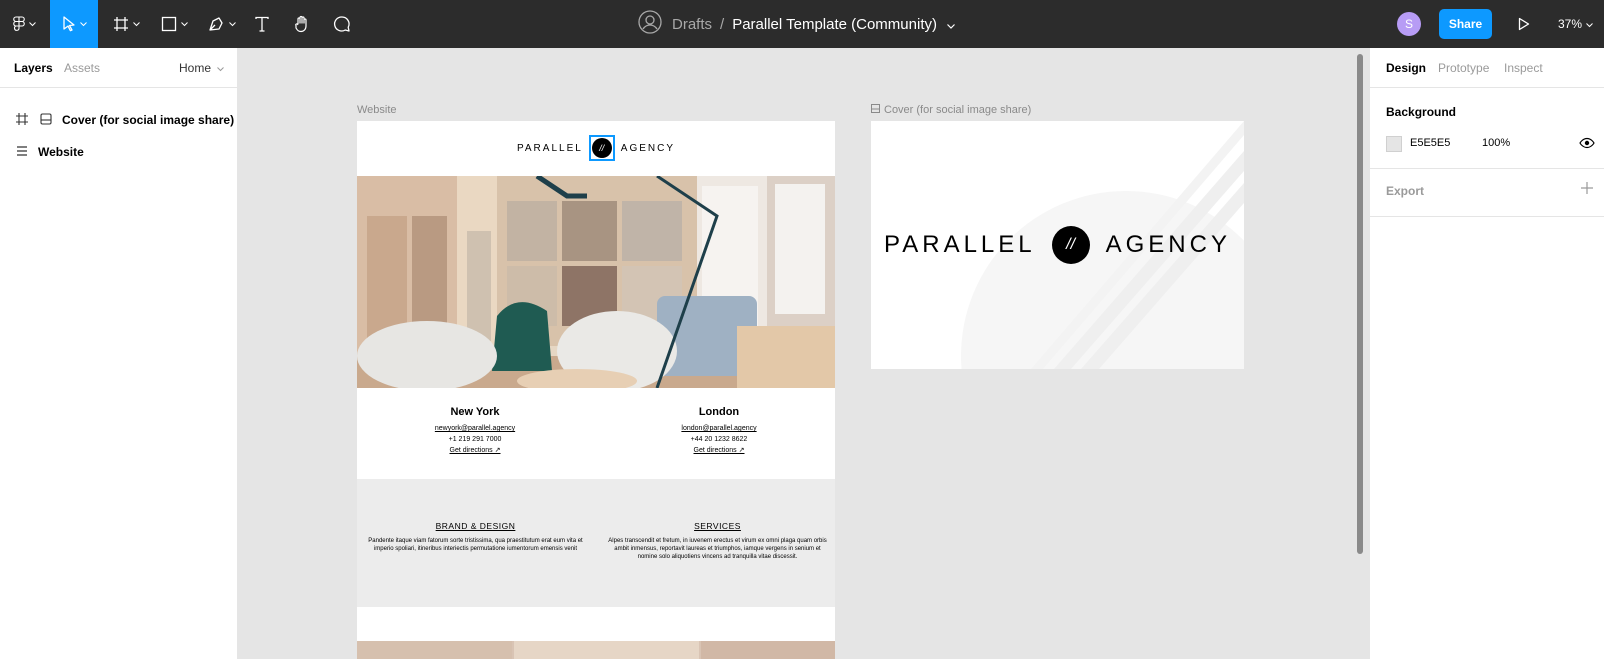 The image size is (1604, 659). I want to click on pen-tool-button, so click(222, 24).